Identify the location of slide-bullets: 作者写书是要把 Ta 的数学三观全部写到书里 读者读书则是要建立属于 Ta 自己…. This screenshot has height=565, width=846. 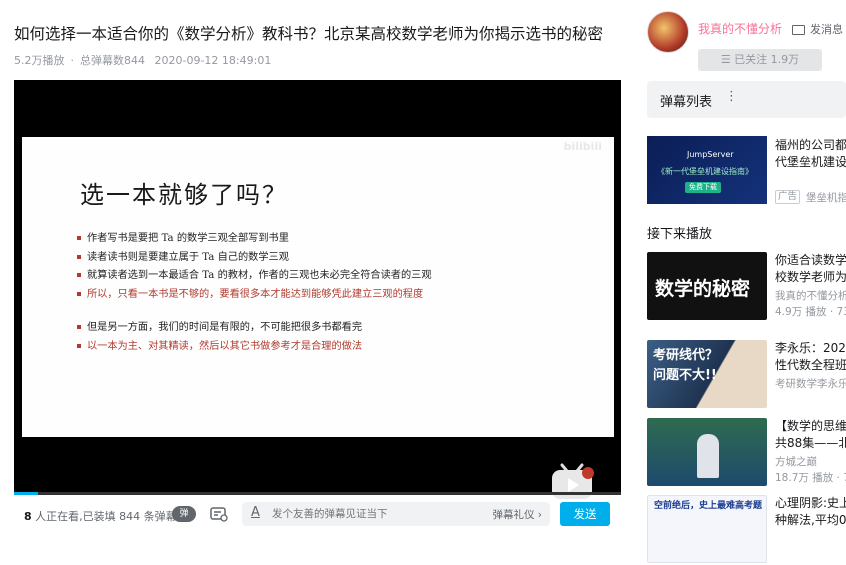
(254, 293).